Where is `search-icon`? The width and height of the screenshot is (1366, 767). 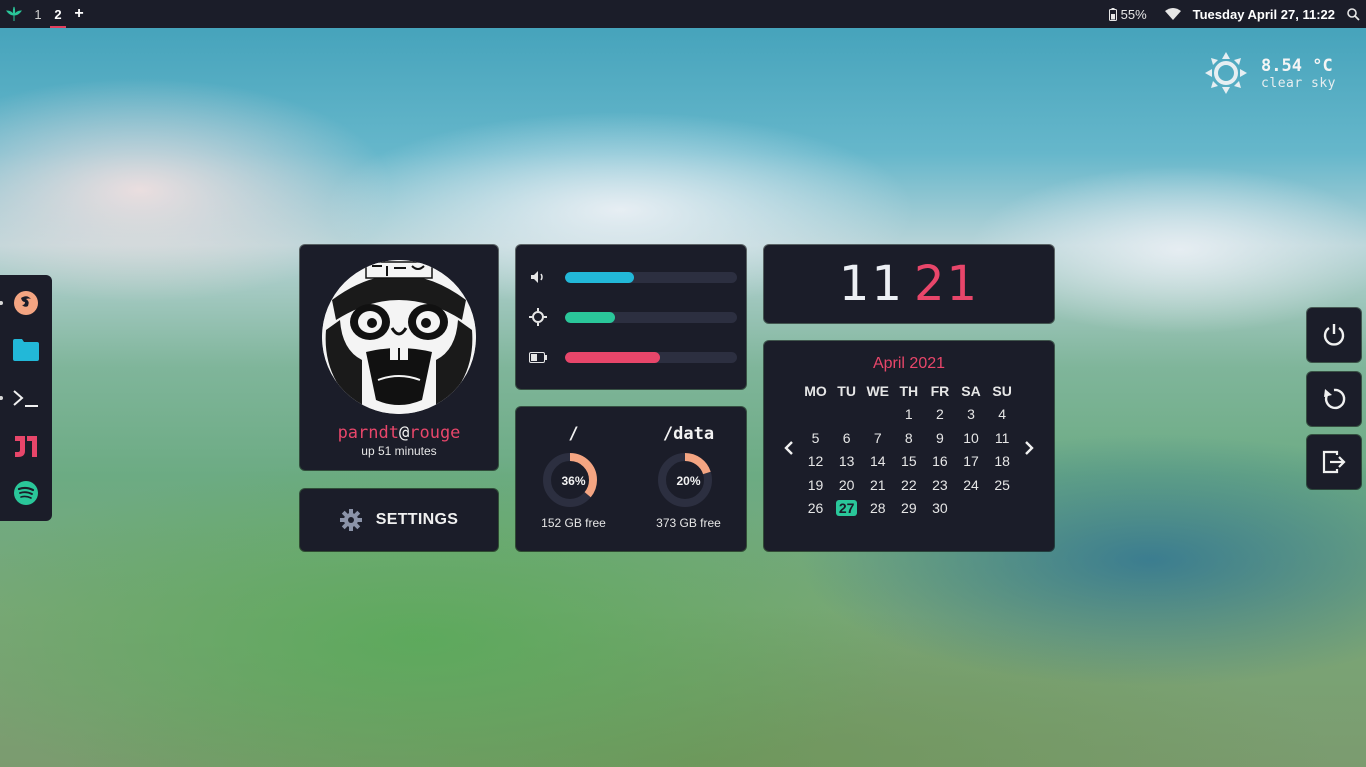 search-icon is located at coordinates (1353, 14).